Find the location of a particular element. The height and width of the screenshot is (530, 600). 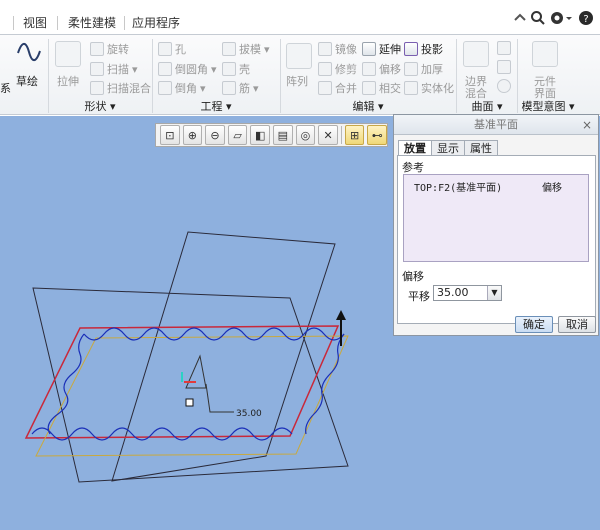

chamfer-button: 倒角 ▾ is located at coordinates (182, 88).